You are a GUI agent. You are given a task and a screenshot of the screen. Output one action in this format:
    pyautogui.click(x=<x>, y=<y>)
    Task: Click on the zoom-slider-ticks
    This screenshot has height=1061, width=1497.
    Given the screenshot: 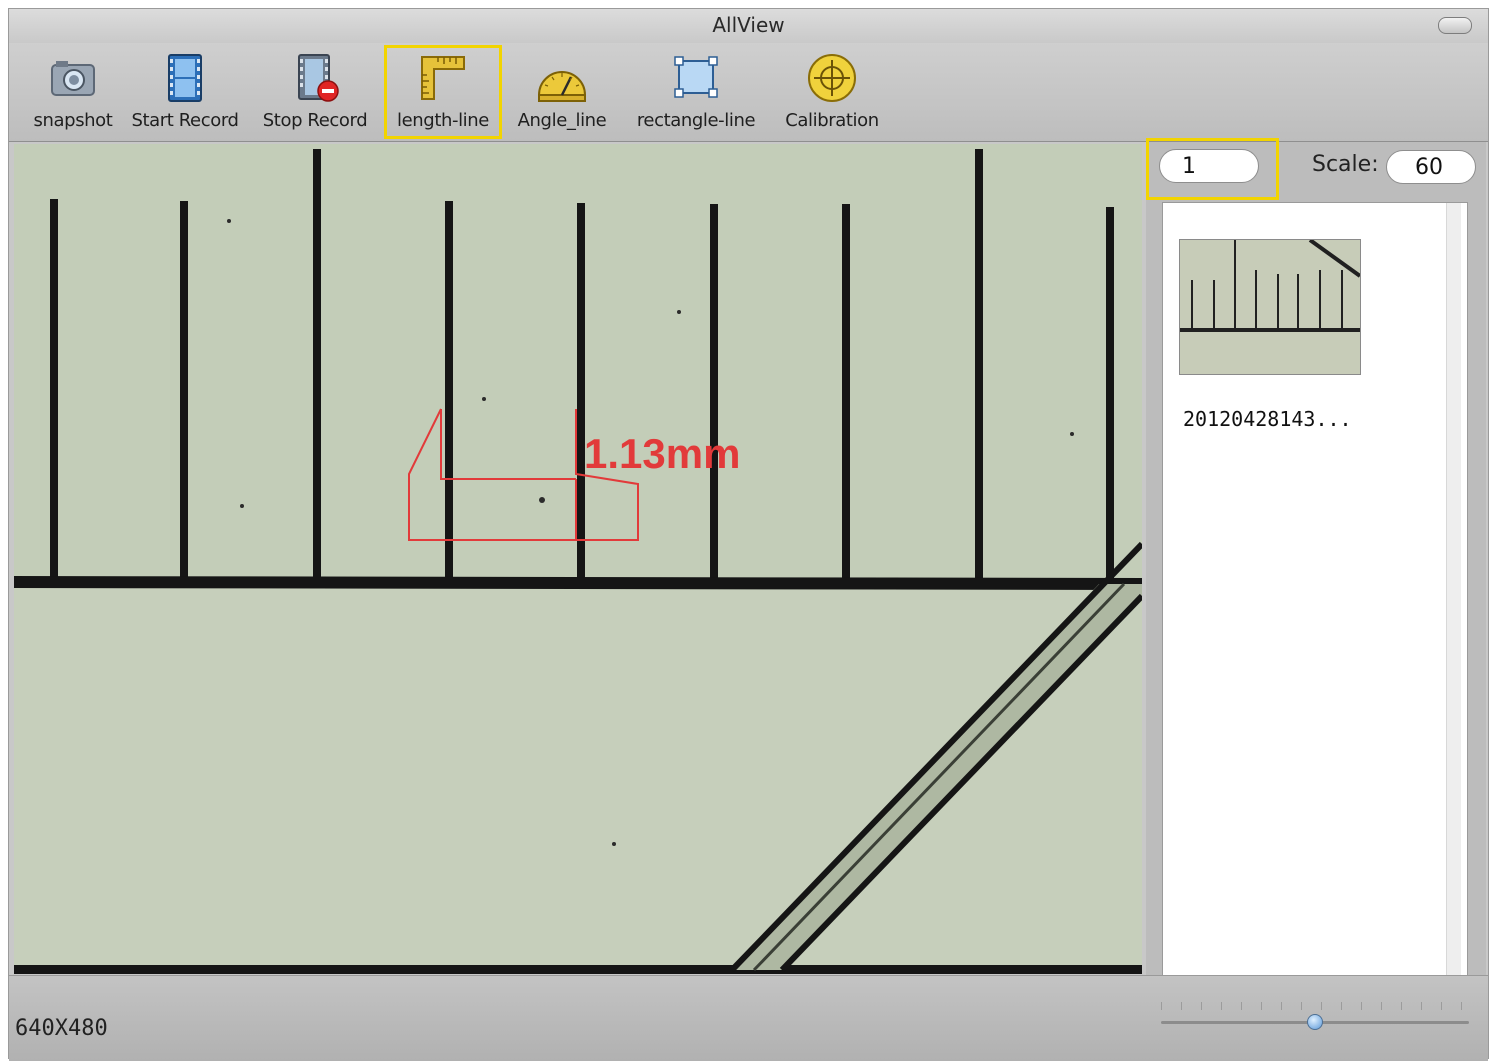 What is the action you would take?
    pyautogui.click(x=1315, y=1006)
    